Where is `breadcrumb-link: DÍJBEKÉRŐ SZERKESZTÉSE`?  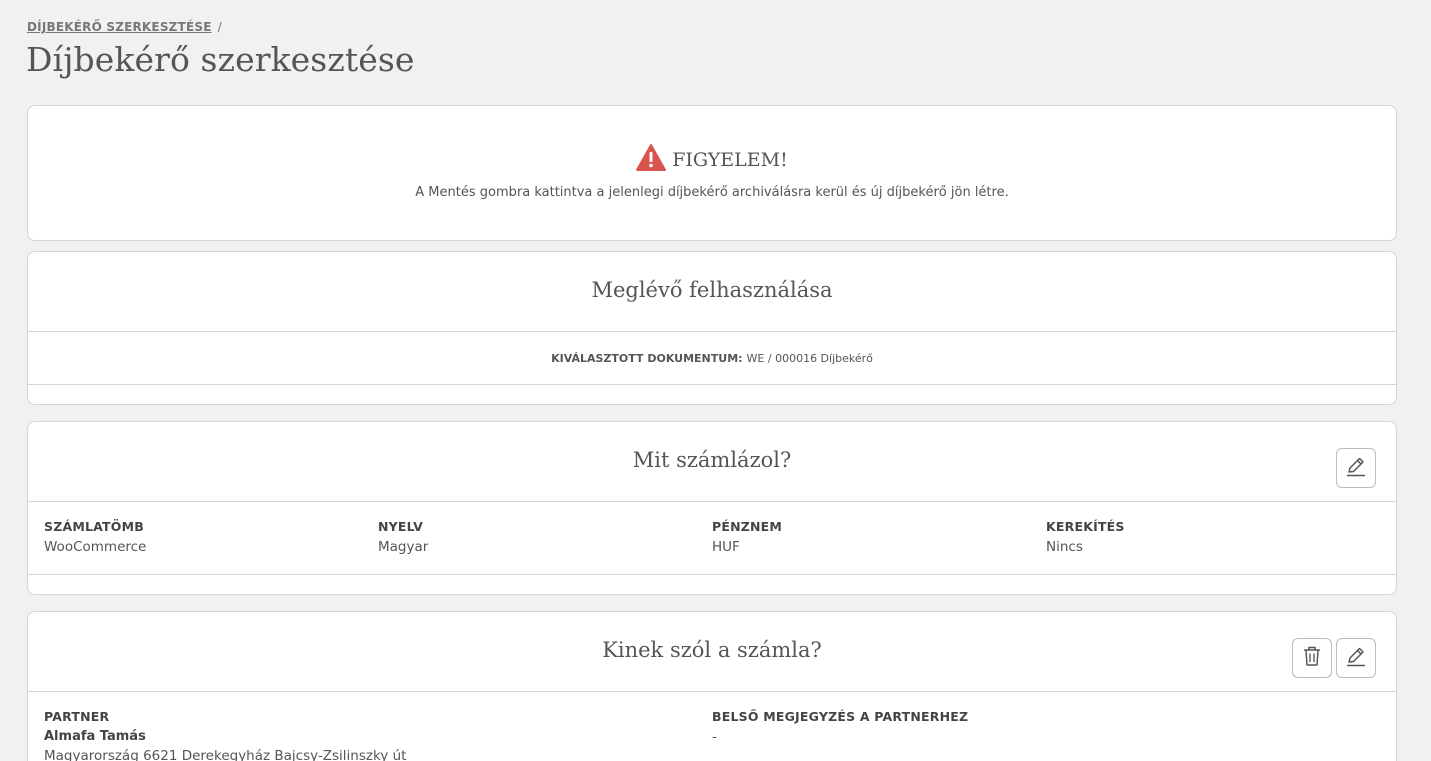 breadcrumb-link: DÍJBEKÉRŐ SZERKESZTÉSE is located at coordinates (119, 27).